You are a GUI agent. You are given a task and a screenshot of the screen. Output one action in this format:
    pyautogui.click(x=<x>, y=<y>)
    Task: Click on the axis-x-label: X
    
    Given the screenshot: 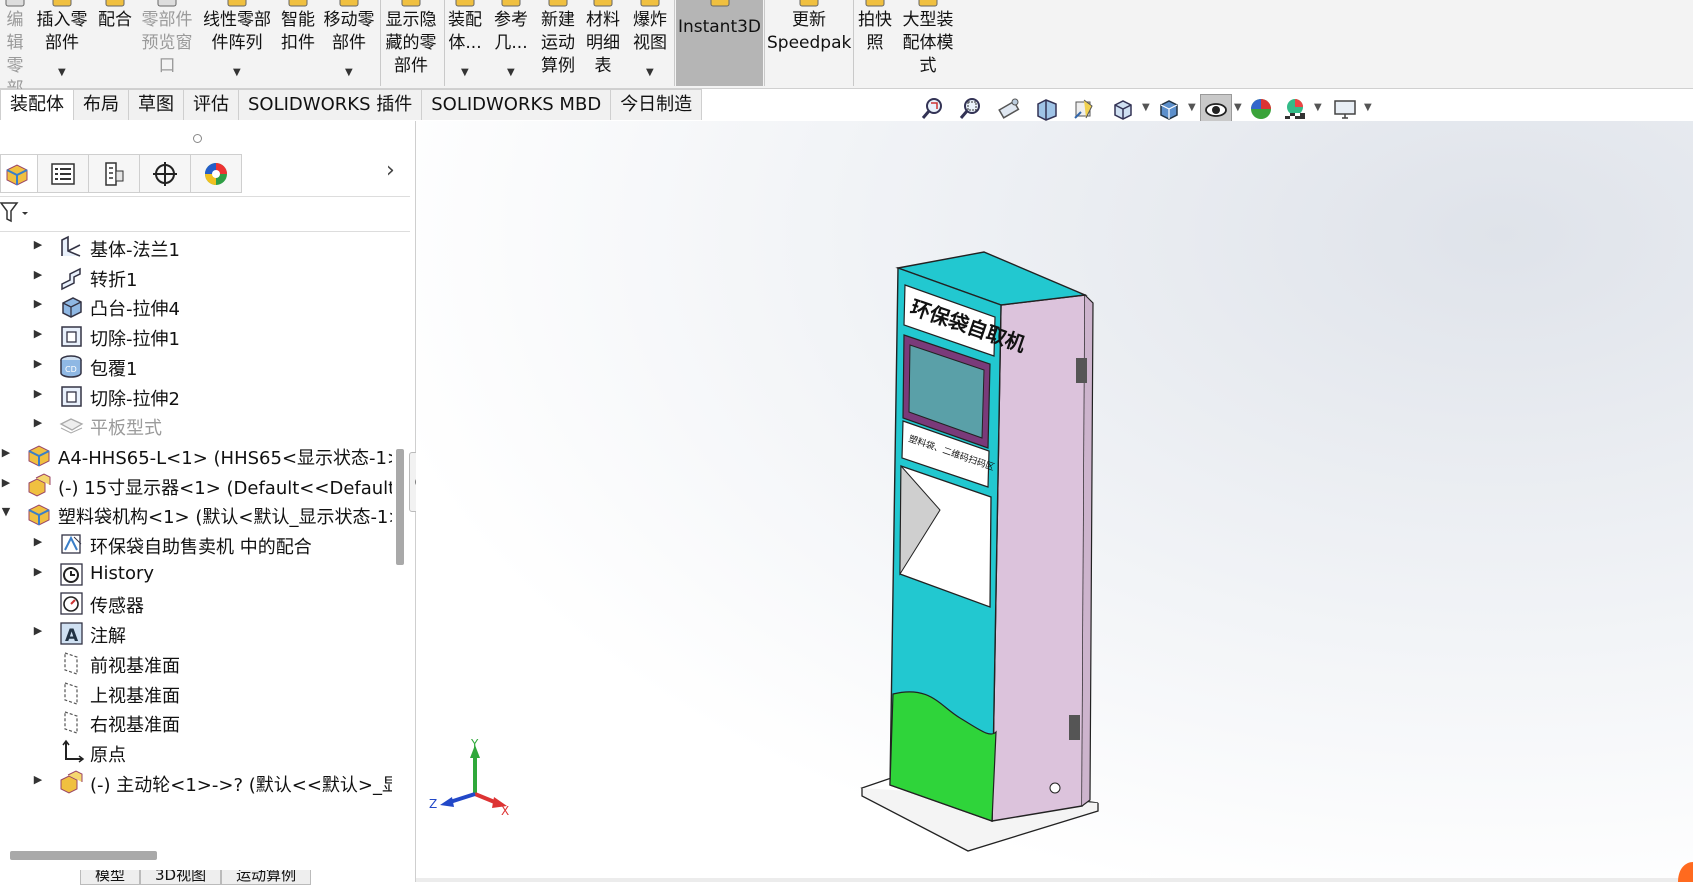 What is the action you would take?
    pyautogui.click(x=505, y=811)
    